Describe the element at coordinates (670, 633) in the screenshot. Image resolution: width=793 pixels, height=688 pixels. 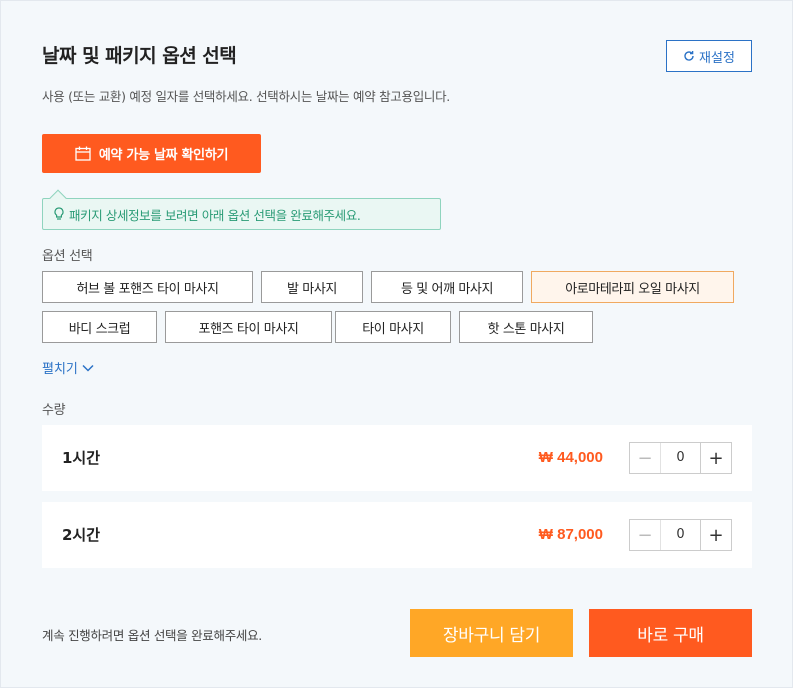
I see `buy-now-button: 바로 구매` at that location.